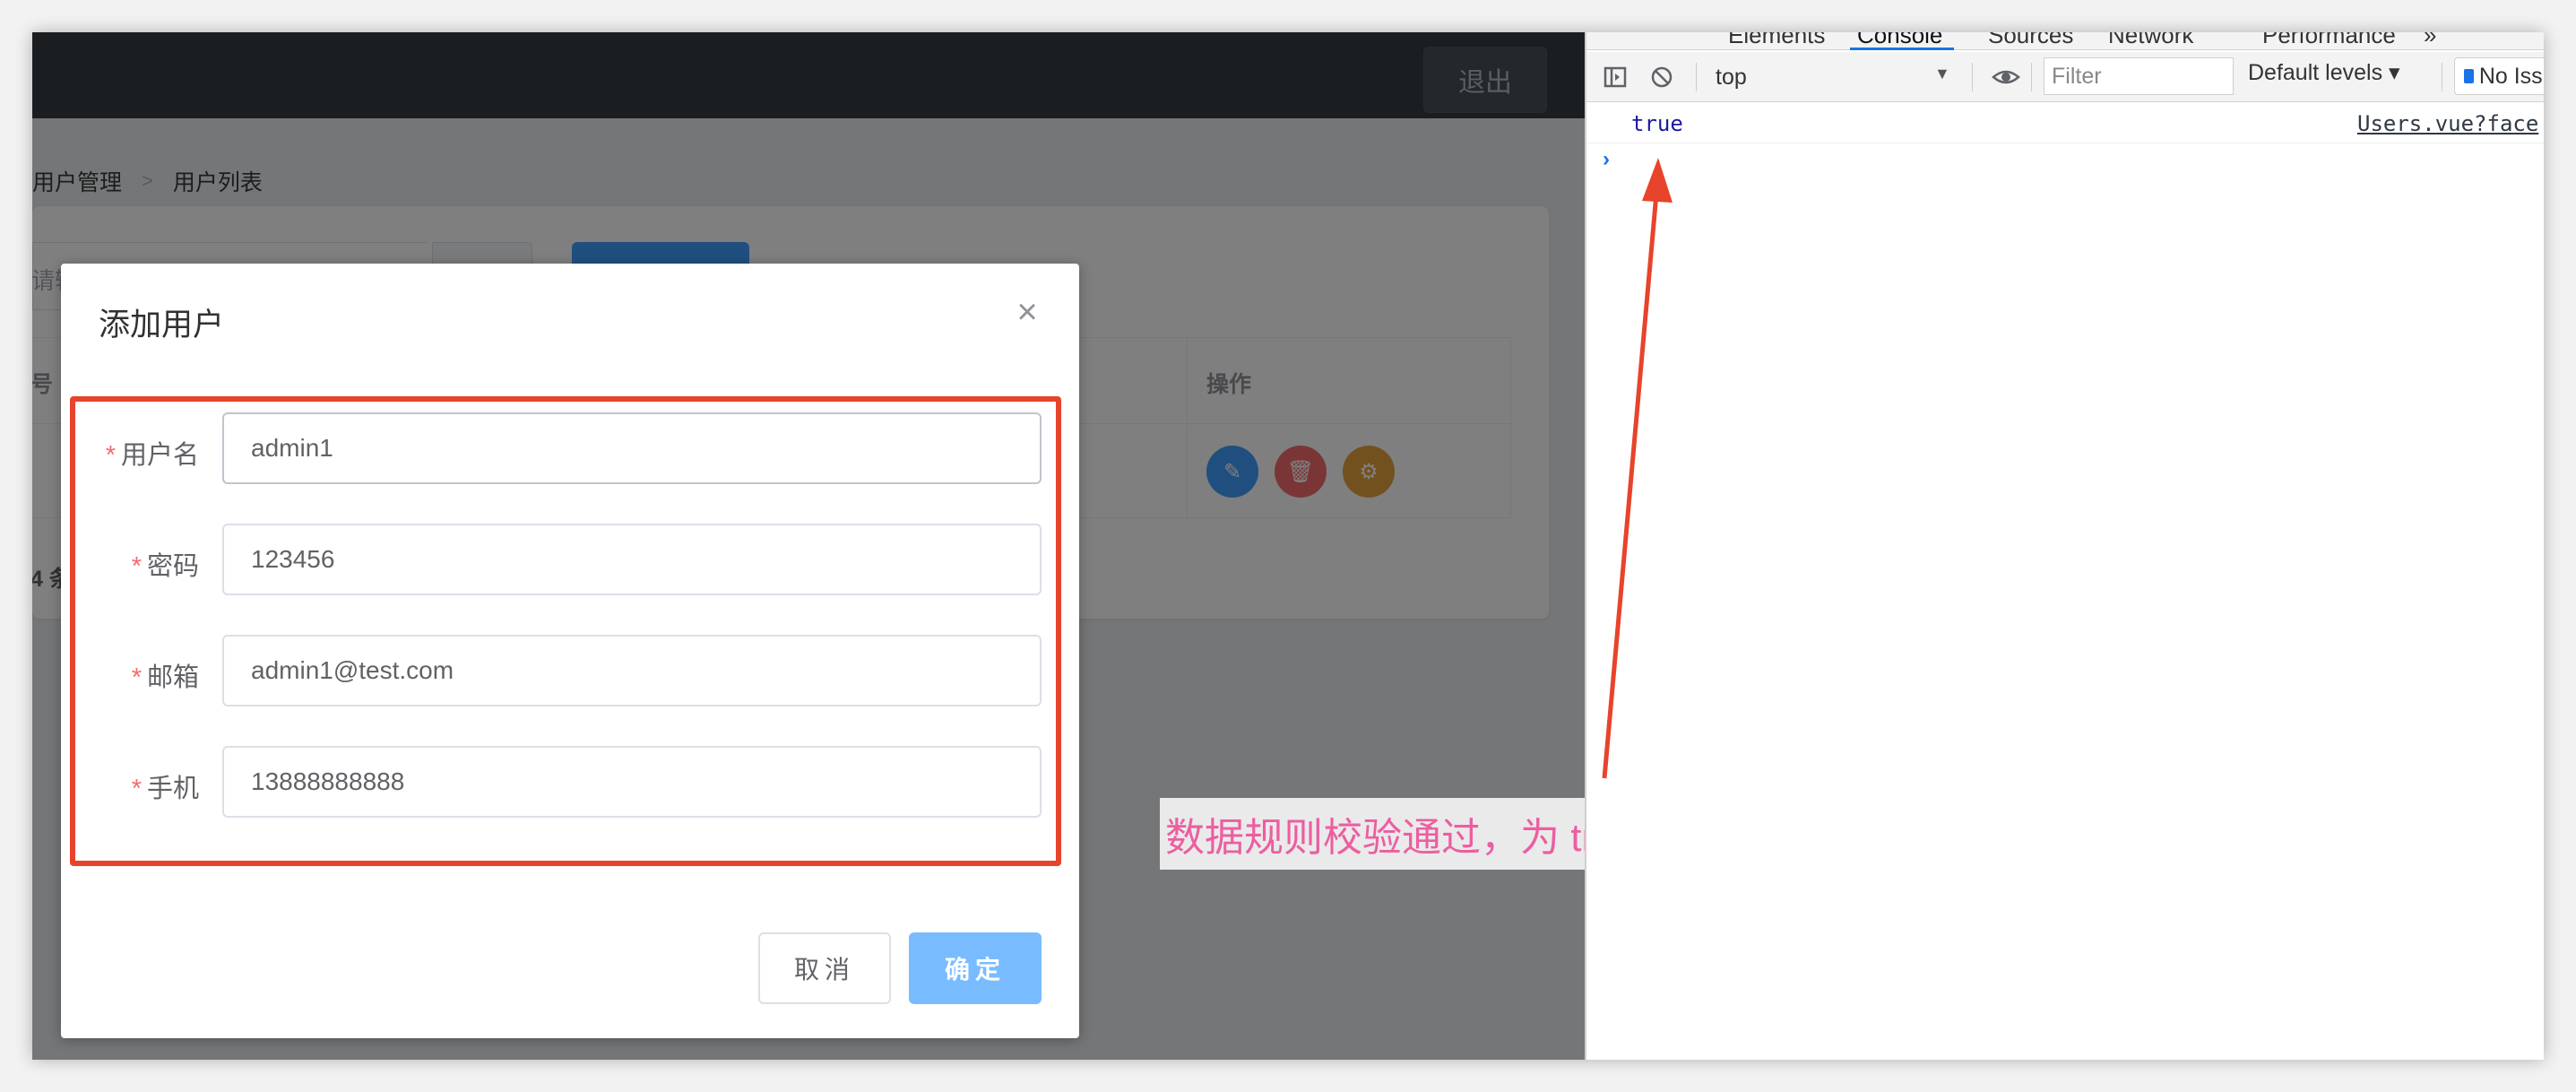 The image size is (2576, 1092). I want to click on console-log-value: true, so click(1657, 123).